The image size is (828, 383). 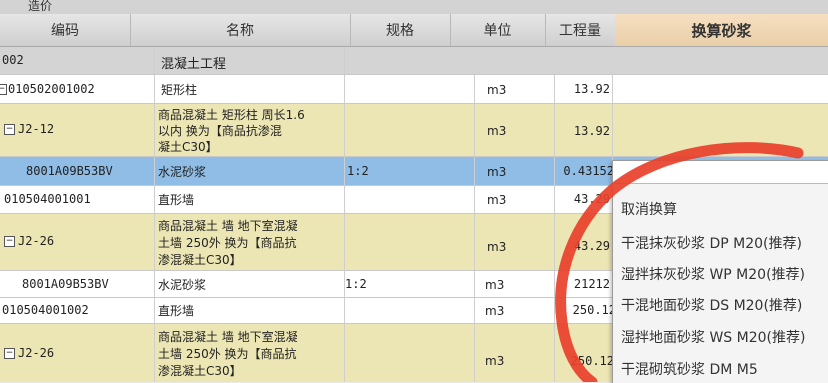 What do you see at coordinates (721, 30) in the screenshot?
I see `col-header-convert: 换算砂浆` at bounding box center [721, 30].